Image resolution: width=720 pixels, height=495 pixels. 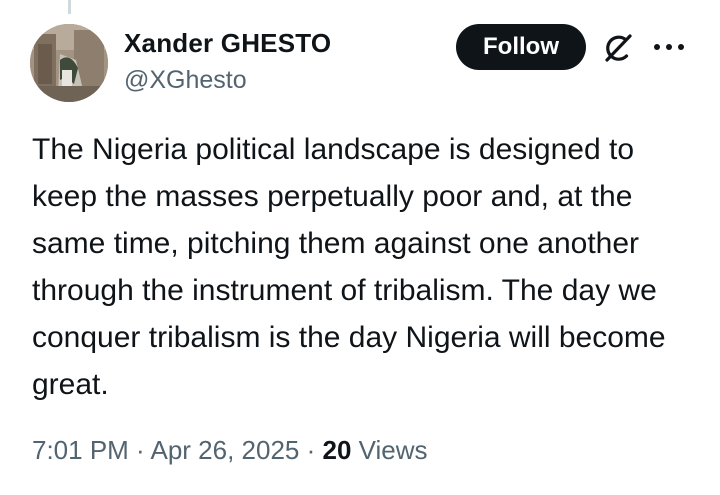 I want to click on tweet-time: 7:01 PM, so click(x=80, y=450).